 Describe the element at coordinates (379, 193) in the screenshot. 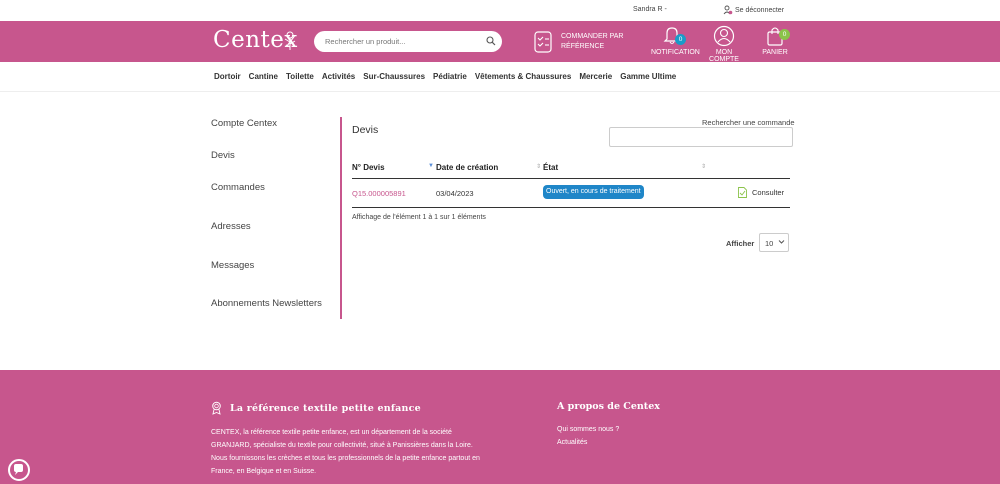

I see `quote-number-link: Q15.000005891` at that location.